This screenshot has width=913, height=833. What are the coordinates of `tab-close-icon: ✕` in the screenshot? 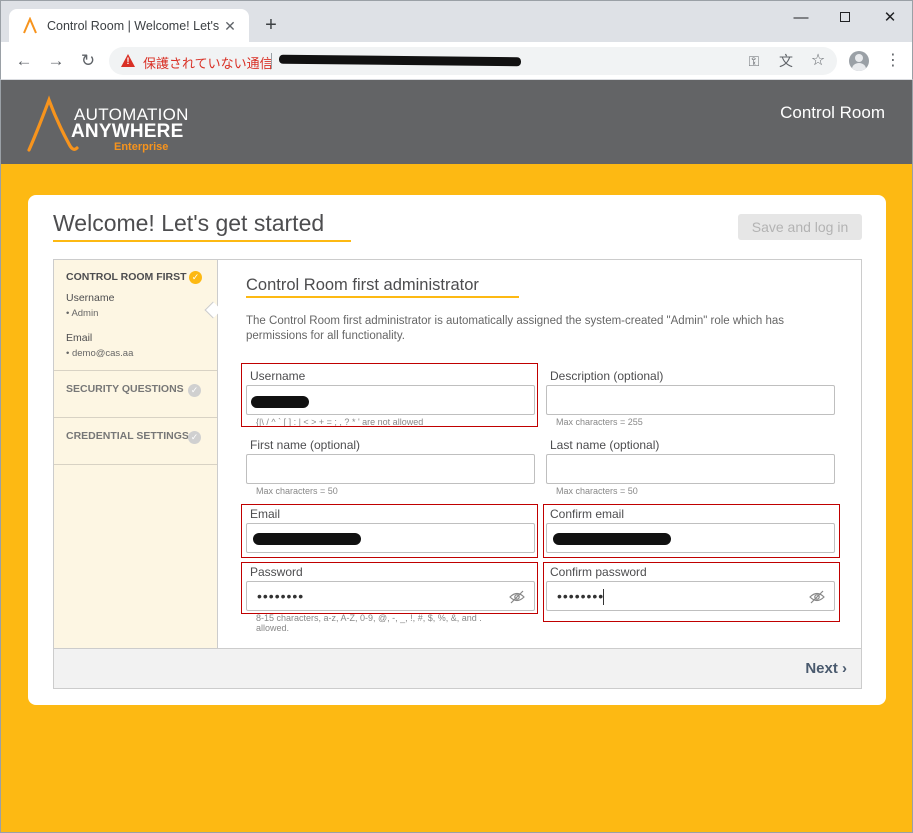 It's located at (230, 26).